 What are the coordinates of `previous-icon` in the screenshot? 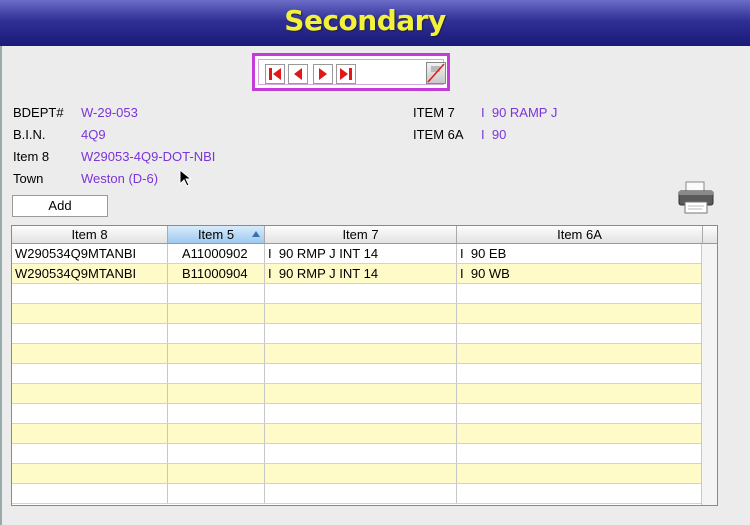 It's located at (298, 74).